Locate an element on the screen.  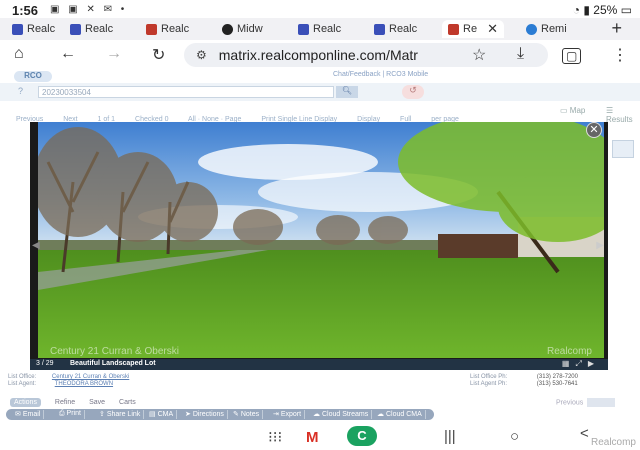
cloud-cma-button: ☁ Cloud CMA is located at coordinates (400, 414).